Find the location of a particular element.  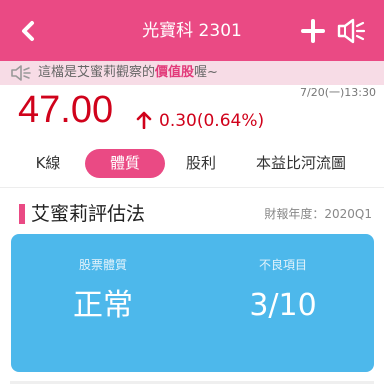

speaker-icon is located at coordinates (351, 31).